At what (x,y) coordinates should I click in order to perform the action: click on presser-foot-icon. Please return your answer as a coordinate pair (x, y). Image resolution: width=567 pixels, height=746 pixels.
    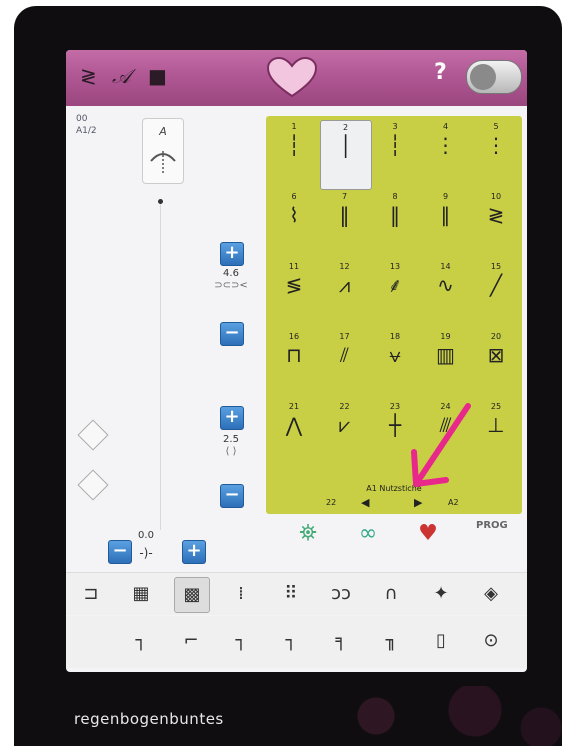
    Looking at the image, I should click on (163, 163).